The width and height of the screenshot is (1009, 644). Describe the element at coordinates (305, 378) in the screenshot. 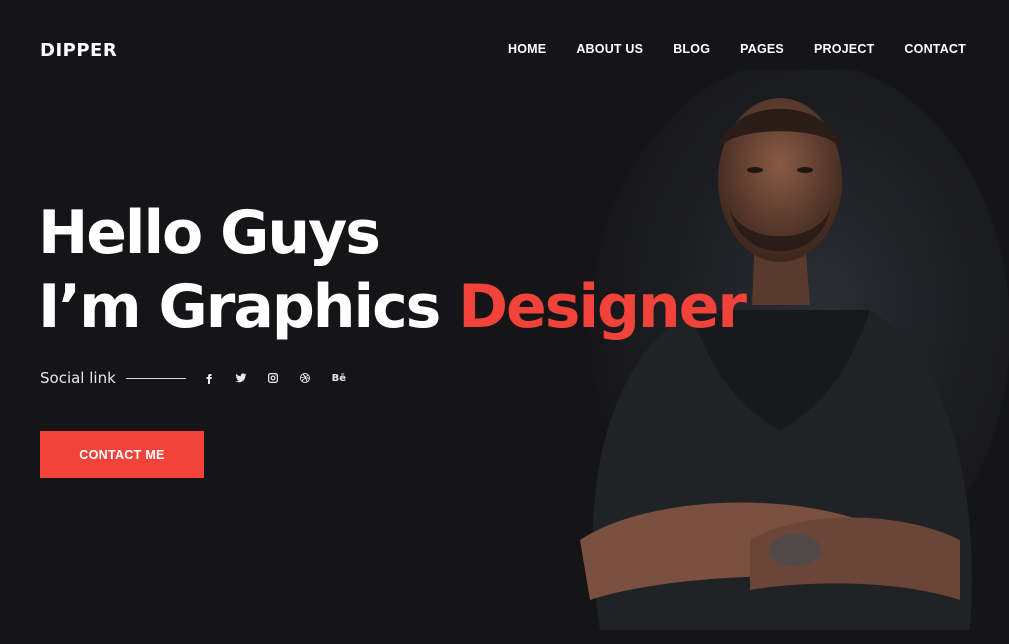

I see `dribbble-icon` at that location.